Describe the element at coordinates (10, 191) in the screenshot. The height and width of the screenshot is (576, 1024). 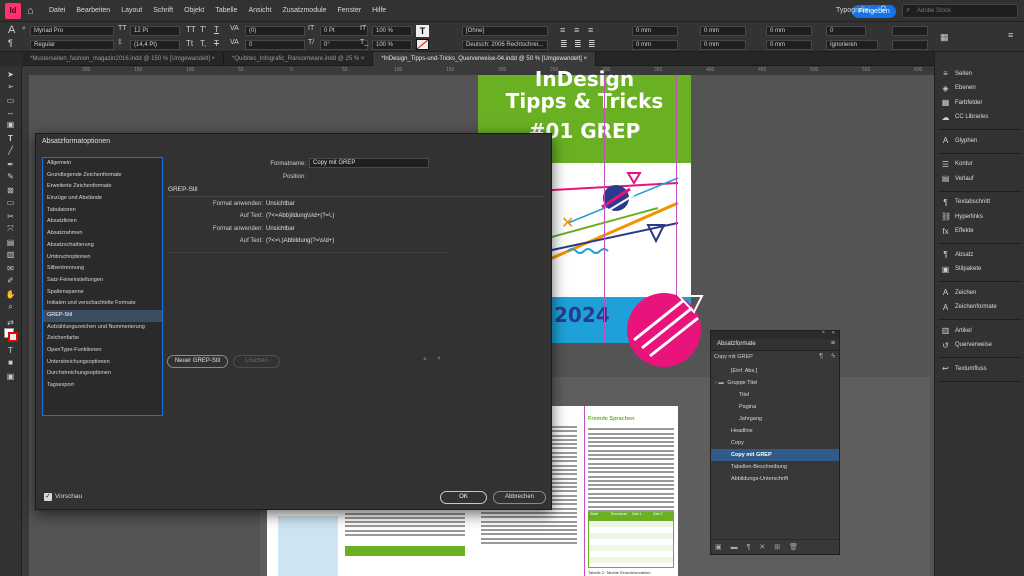
I see `rectangle-frame-tool-icon: ⊠` at that location.